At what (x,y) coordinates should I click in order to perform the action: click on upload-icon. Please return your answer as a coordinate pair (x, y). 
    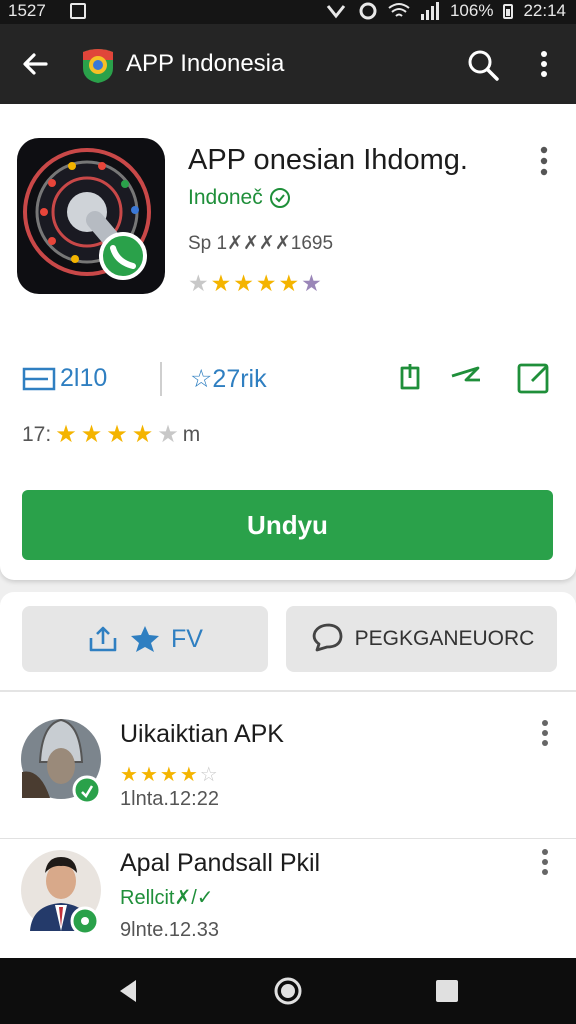
    Looking at the image, I should click on (103, 639).